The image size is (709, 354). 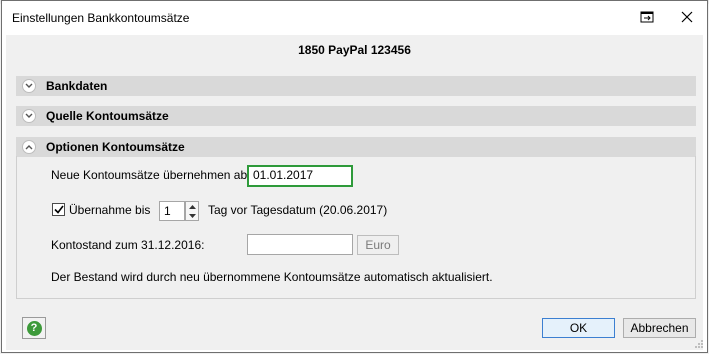 I want to click on resize-grip-icon, so click(x=699, y=344).